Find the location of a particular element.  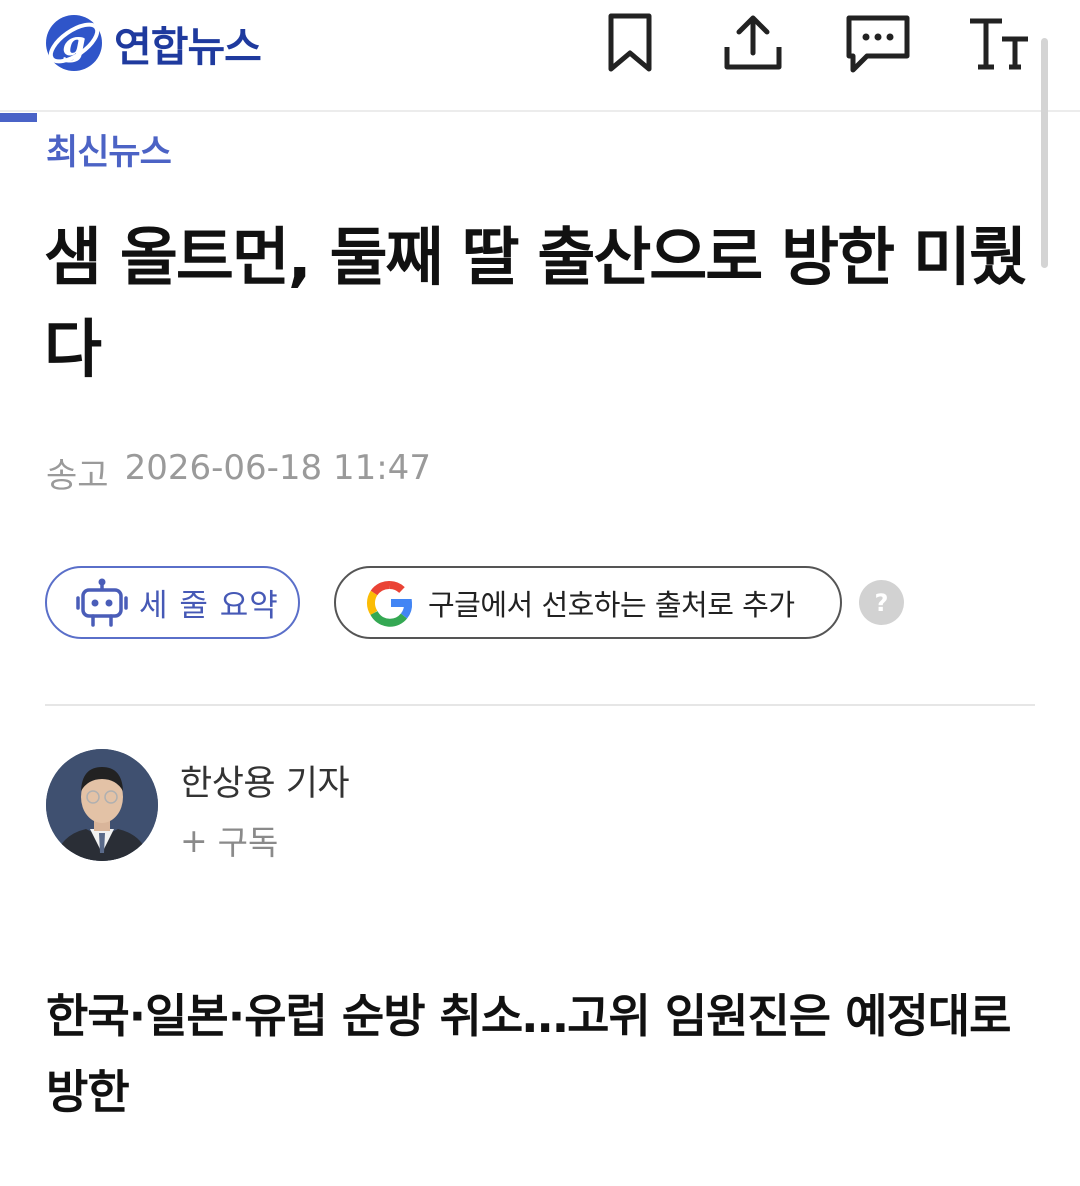

scrollbar is located at coordinates (1044, 153).